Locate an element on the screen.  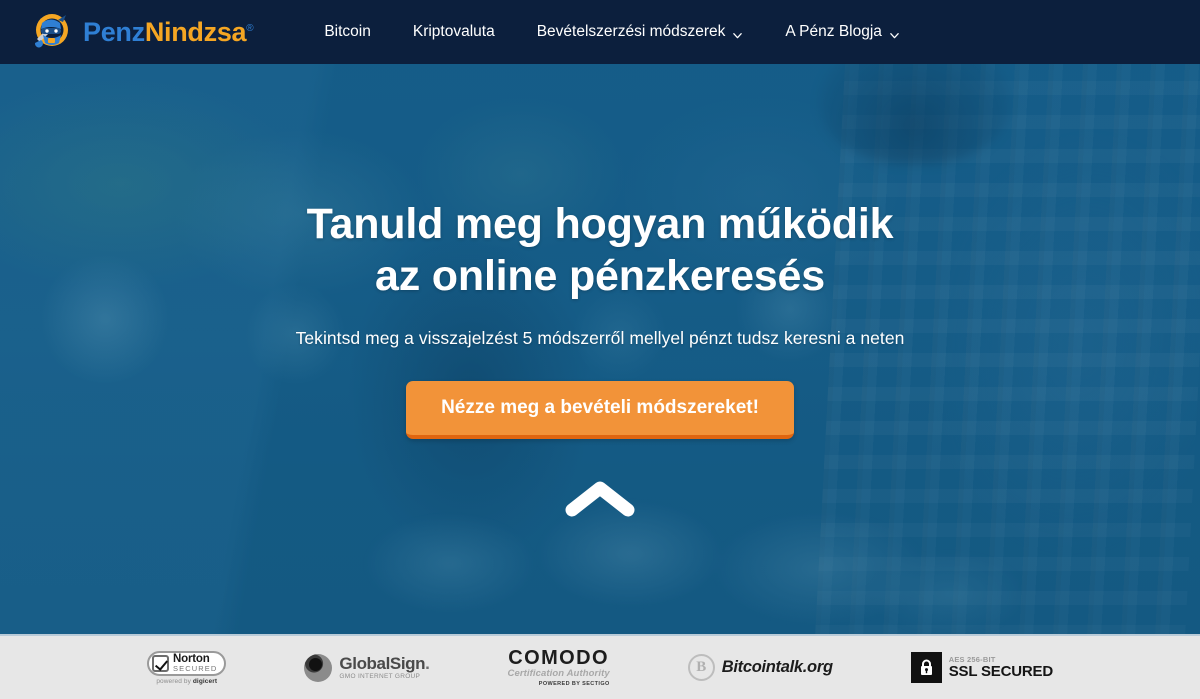
ssl-wordmark: AES 256-BIT SSL SECURED is located at coordinates (1000, 667).